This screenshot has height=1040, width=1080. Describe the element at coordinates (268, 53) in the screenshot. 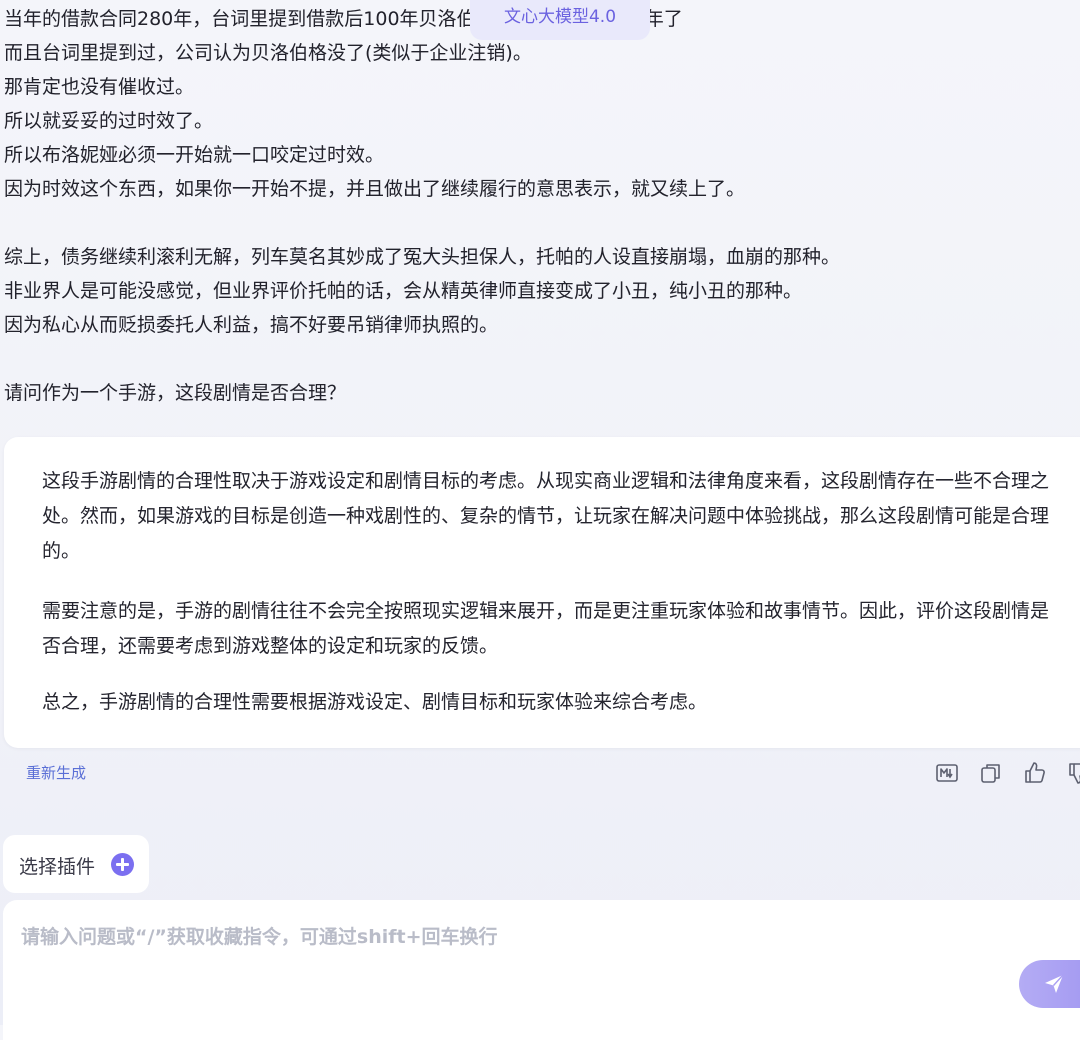

I see `user-message-line: 而且台词里提到过，公司认为贝洛伯格没了(类似于企业注销)。` at that location.